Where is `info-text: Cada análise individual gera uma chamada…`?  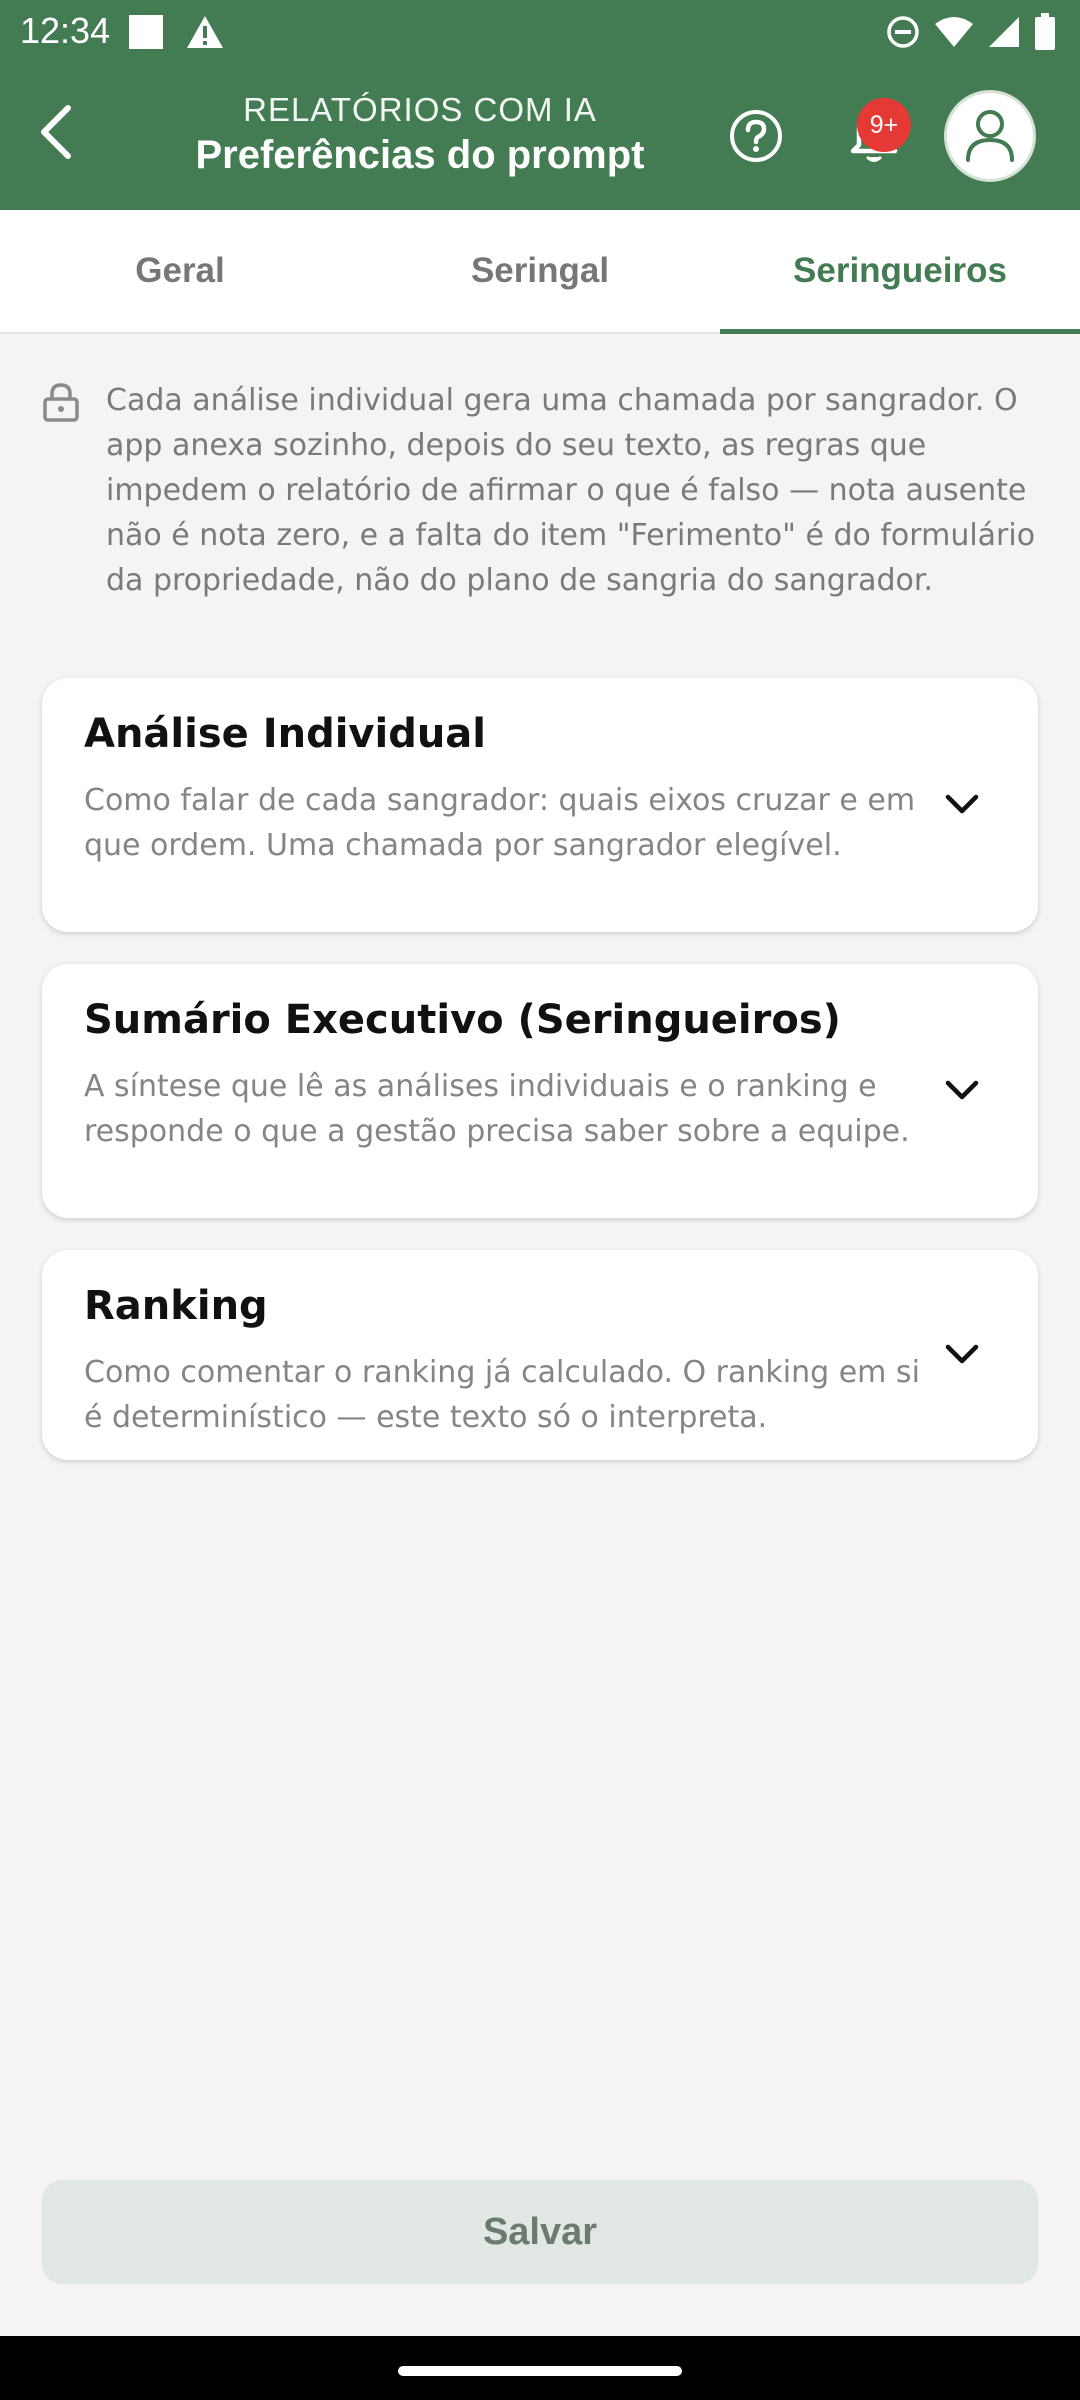 info-text: Cada análise individual gera uma chamada… is located at coordinates (571, 490).